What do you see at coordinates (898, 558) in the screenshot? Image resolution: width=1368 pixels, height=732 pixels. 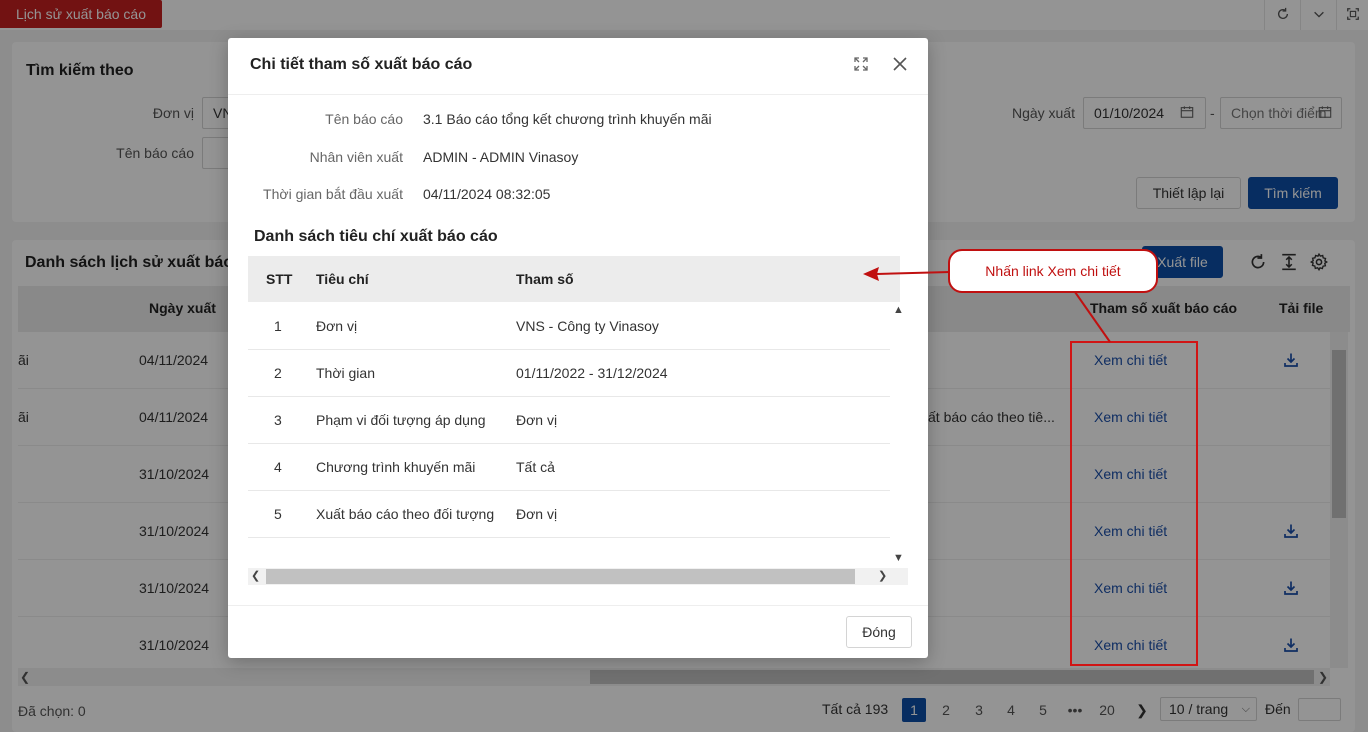 I see `scroll-down-icon: ▼` at bounding box center [898, 558].